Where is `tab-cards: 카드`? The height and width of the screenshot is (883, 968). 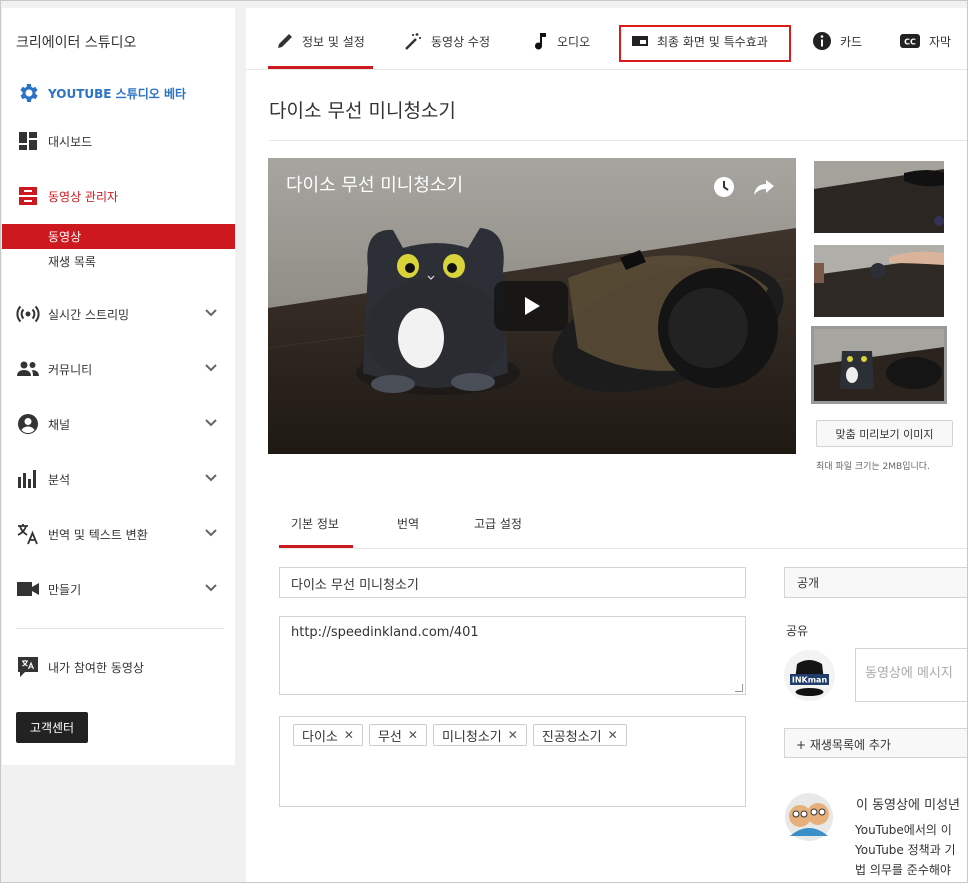
tab-cards: 카드 is located at coordinates (837, 41).